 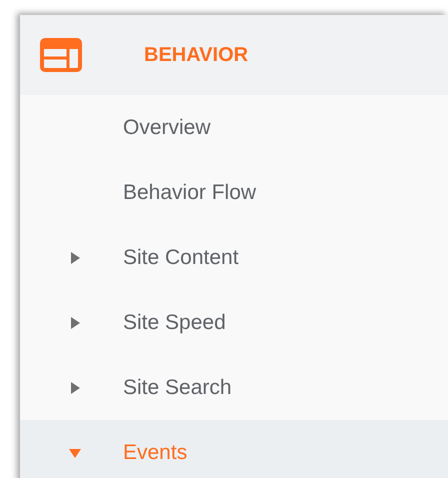 I want to click on menu-item: Site Content, so click(x=234, y=257).